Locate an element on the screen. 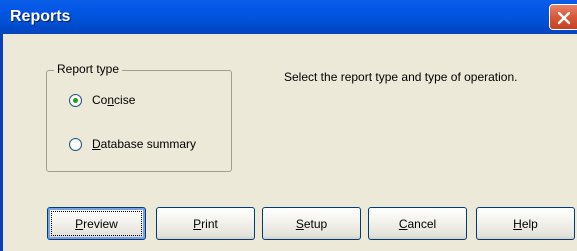  window-title: Reports is located at coordinates (40, 16).